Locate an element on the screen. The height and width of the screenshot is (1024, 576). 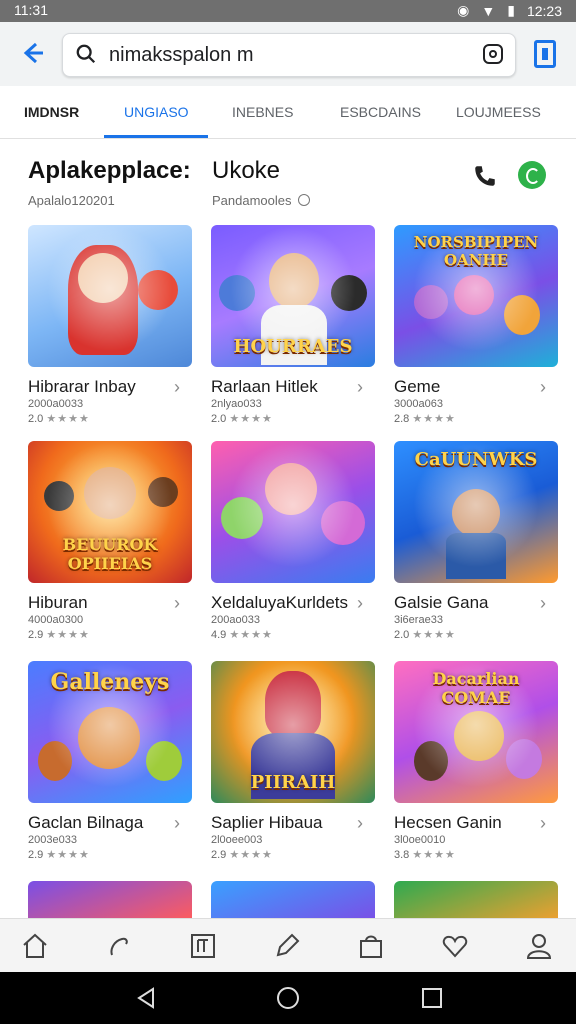
app-name: Saplier Hibaua is located at coordinates (267, 822).